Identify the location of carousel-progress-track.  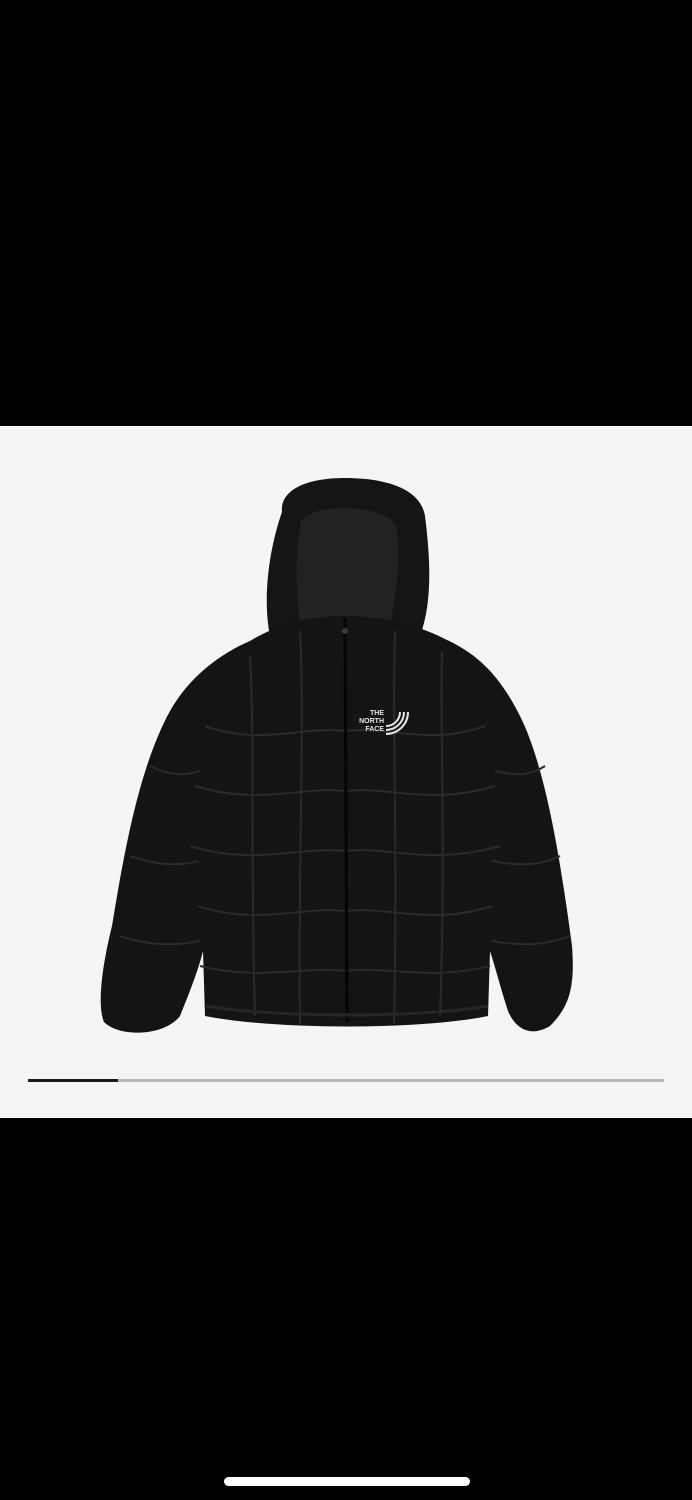
(346, 1080).